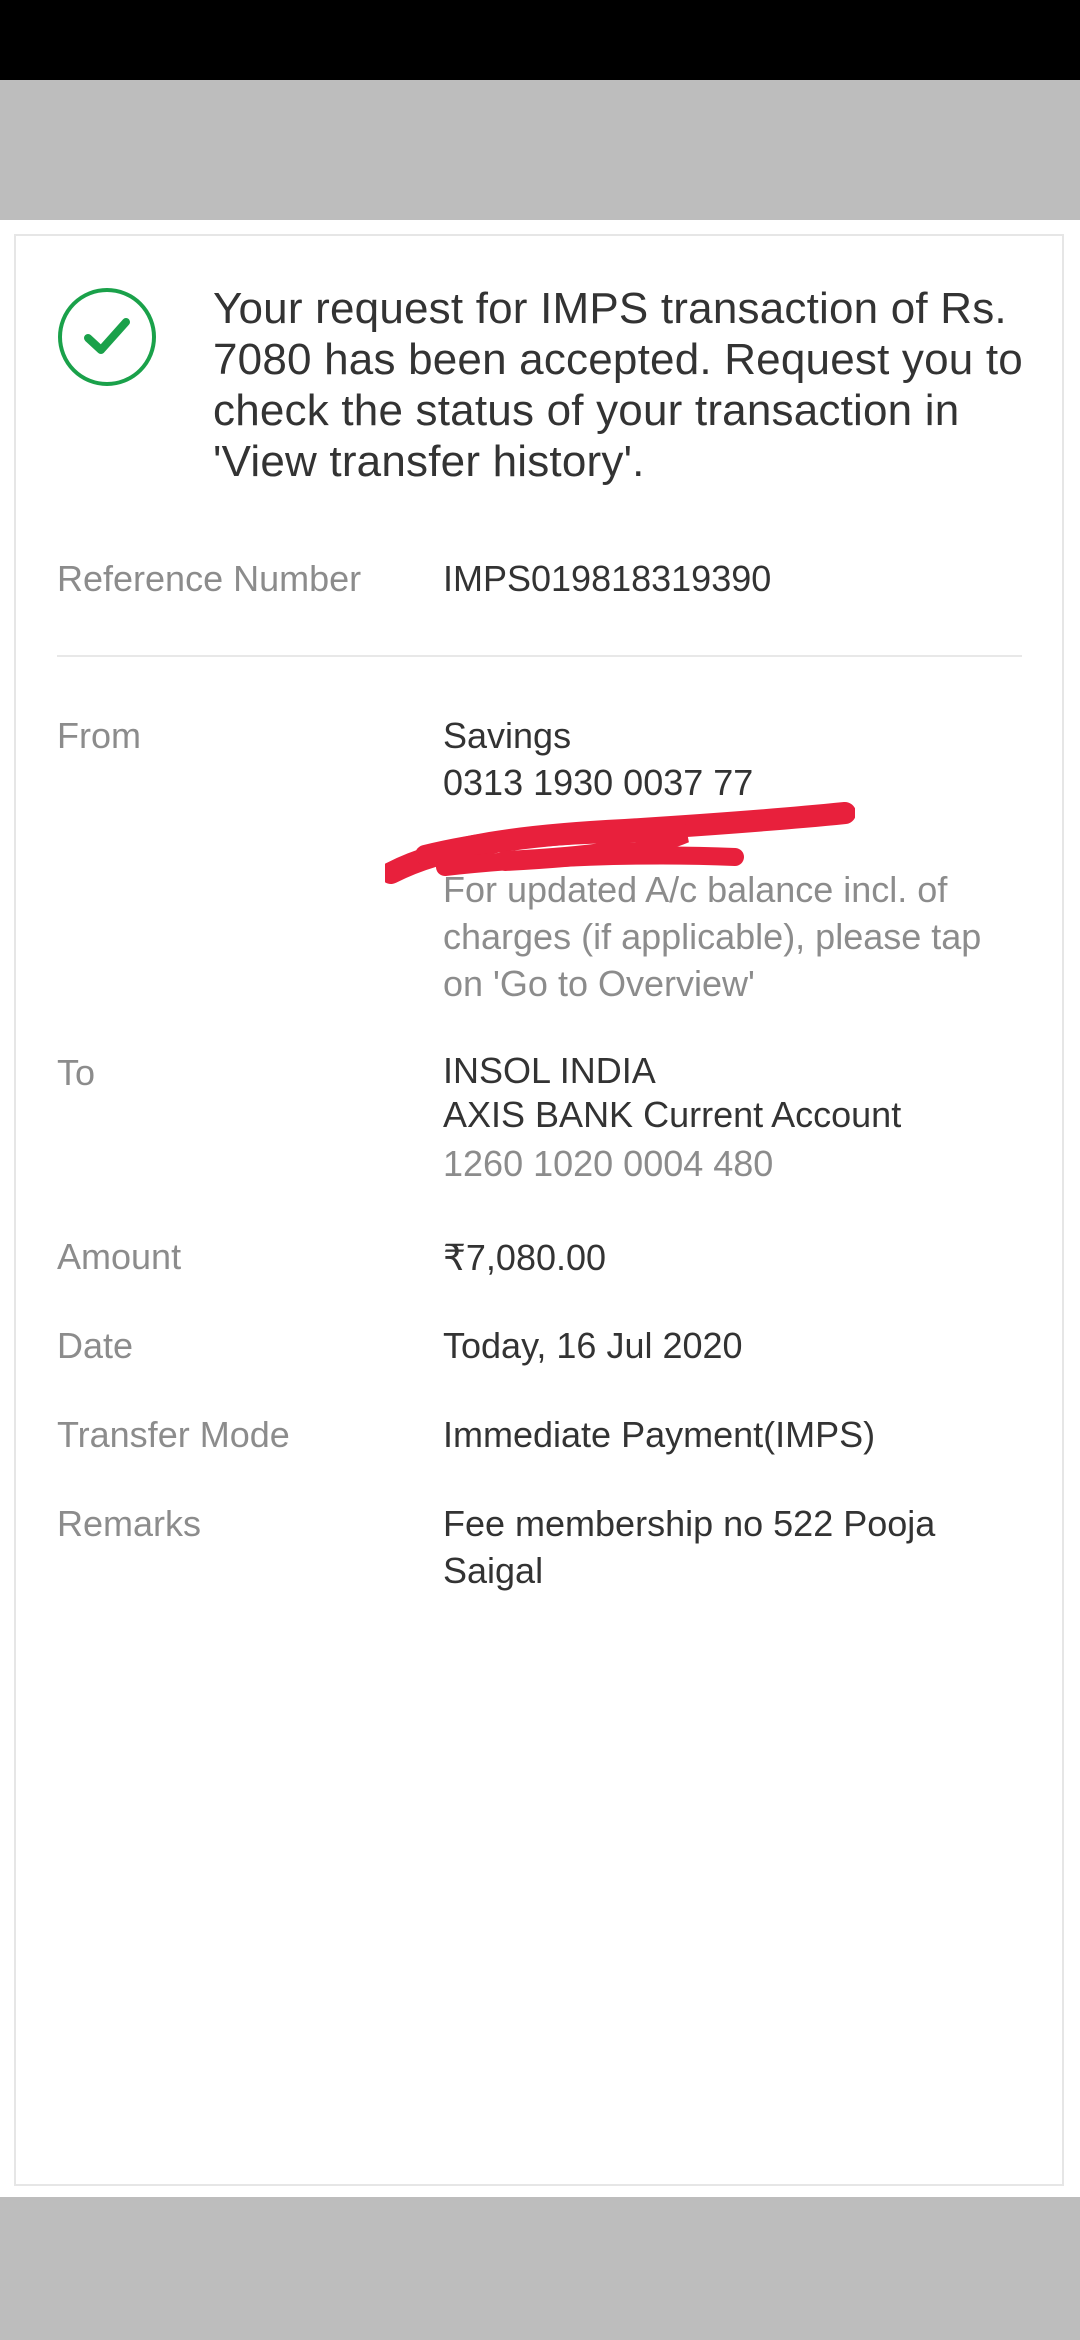 The width and height of the screenshot is (1080, 2340). What do you see at coordinates (99, 735) in the screenshot?
I see `from-label: From` at bounding box center [99, 735].